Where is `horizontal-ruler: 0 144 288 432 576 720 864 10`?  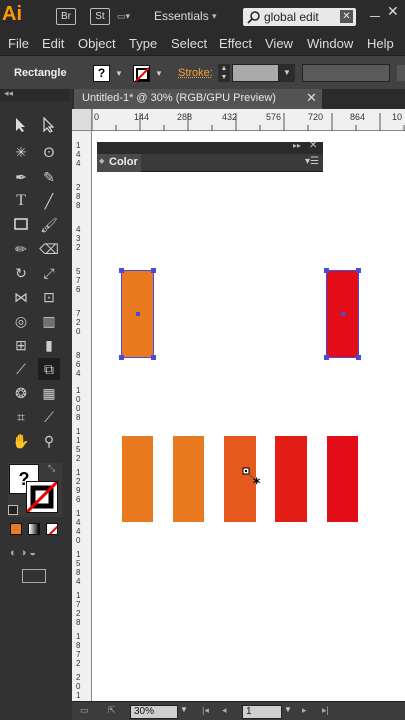 horizontal-ruler: 0 144 288 432 576 720 864 10 is located at coordinates (248, 120).